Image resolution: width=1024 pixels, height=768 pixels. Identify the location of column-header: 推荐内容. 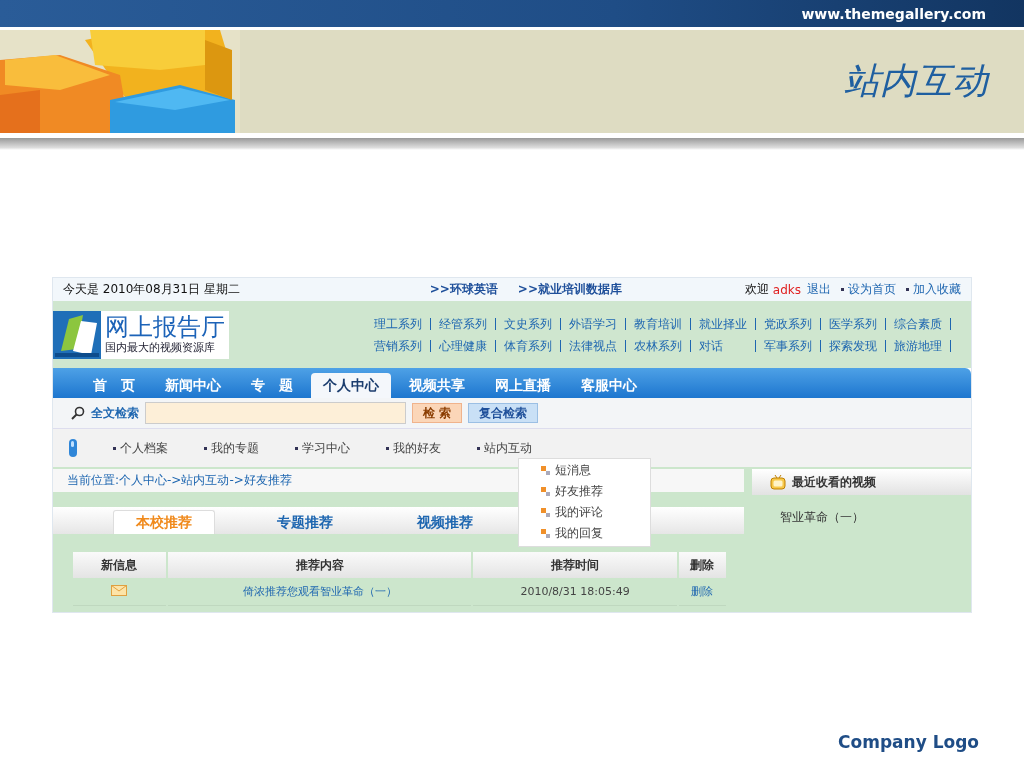
(319, 565).